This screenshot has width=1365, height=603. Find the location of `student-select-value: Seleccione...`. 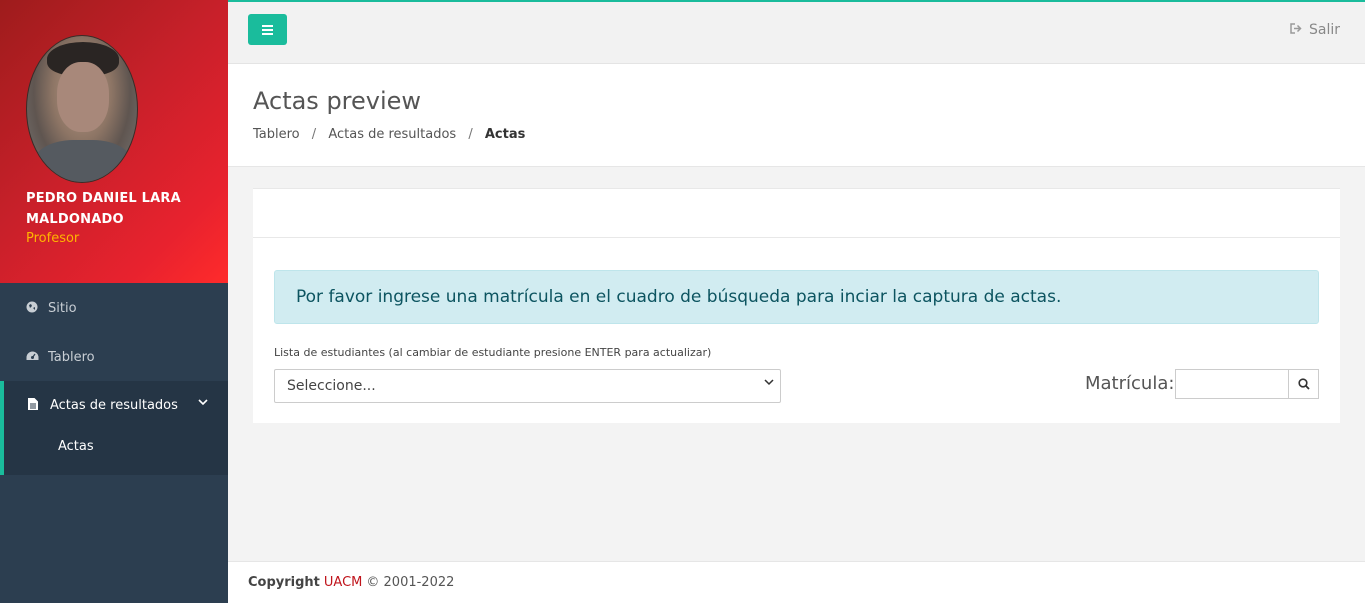

student-select-value: Seleccione... is located at coordinates (331, 386).